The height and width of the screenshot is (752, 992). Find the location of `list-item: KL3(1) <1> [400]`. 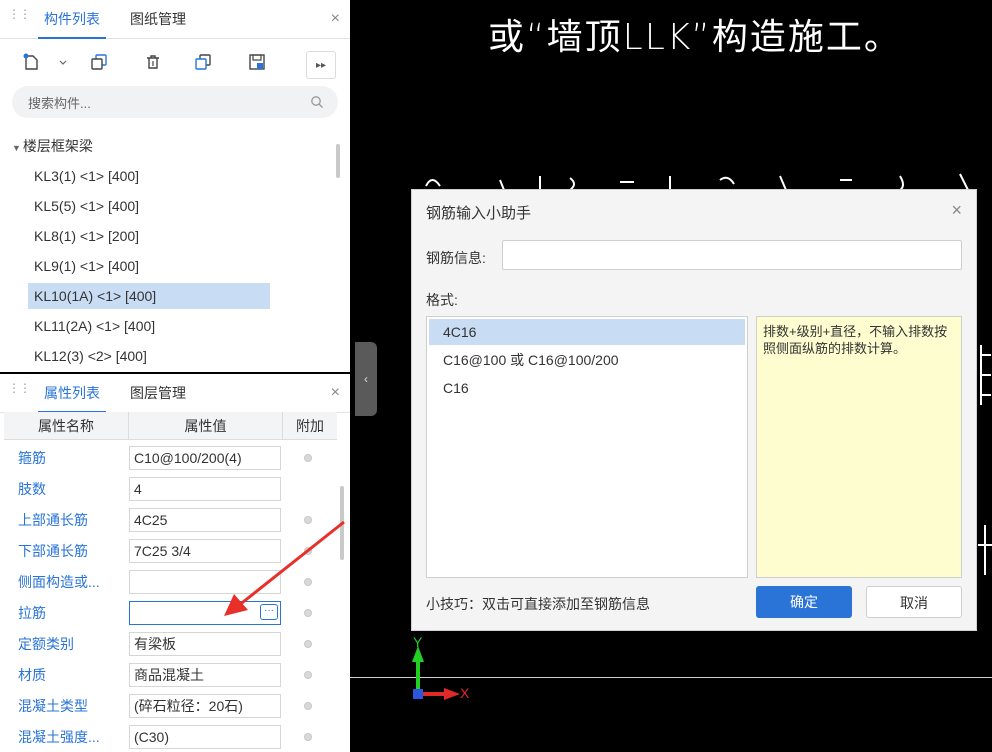

list-item: KL3(1) <1> [400] is located at coordinates (149, 176).